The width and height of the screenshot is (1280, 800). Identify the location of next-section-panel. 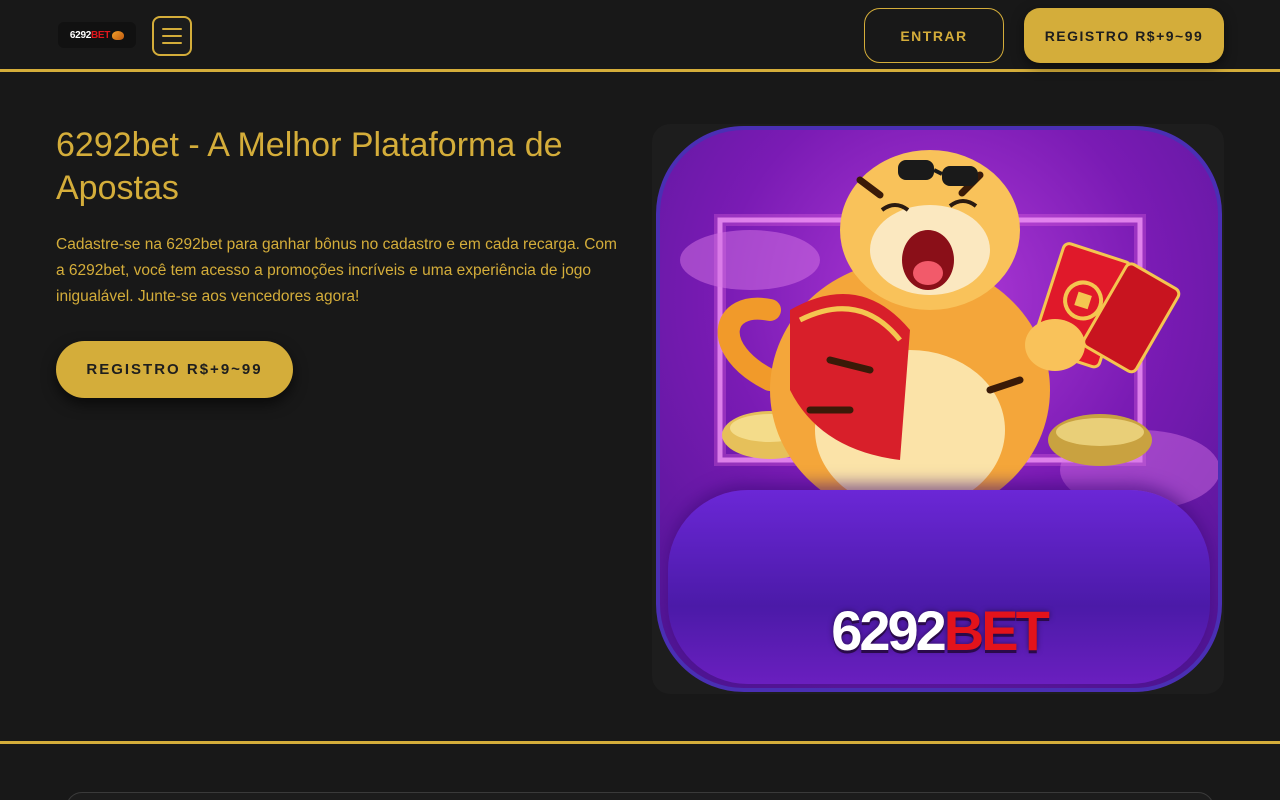
(640, 796).